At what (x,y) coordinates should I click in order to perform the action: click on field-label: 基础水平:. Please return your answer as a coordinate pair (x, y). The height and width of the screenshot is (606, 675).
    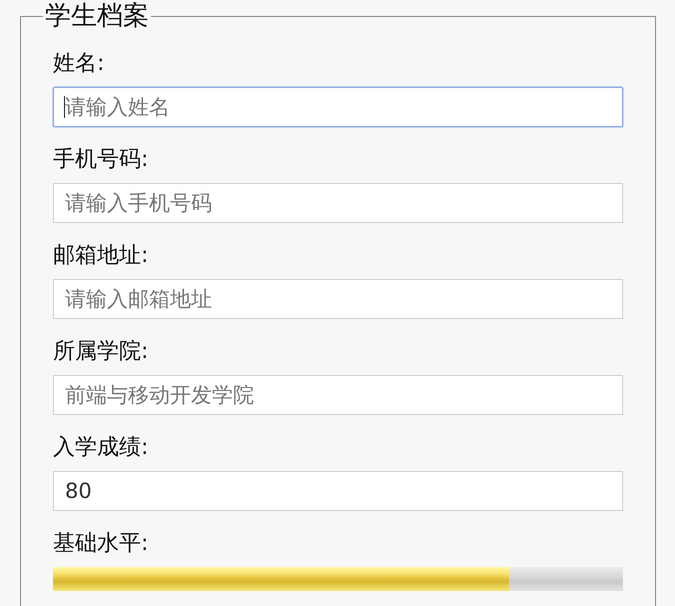
    Looking at the image, I should click on (100, 544).